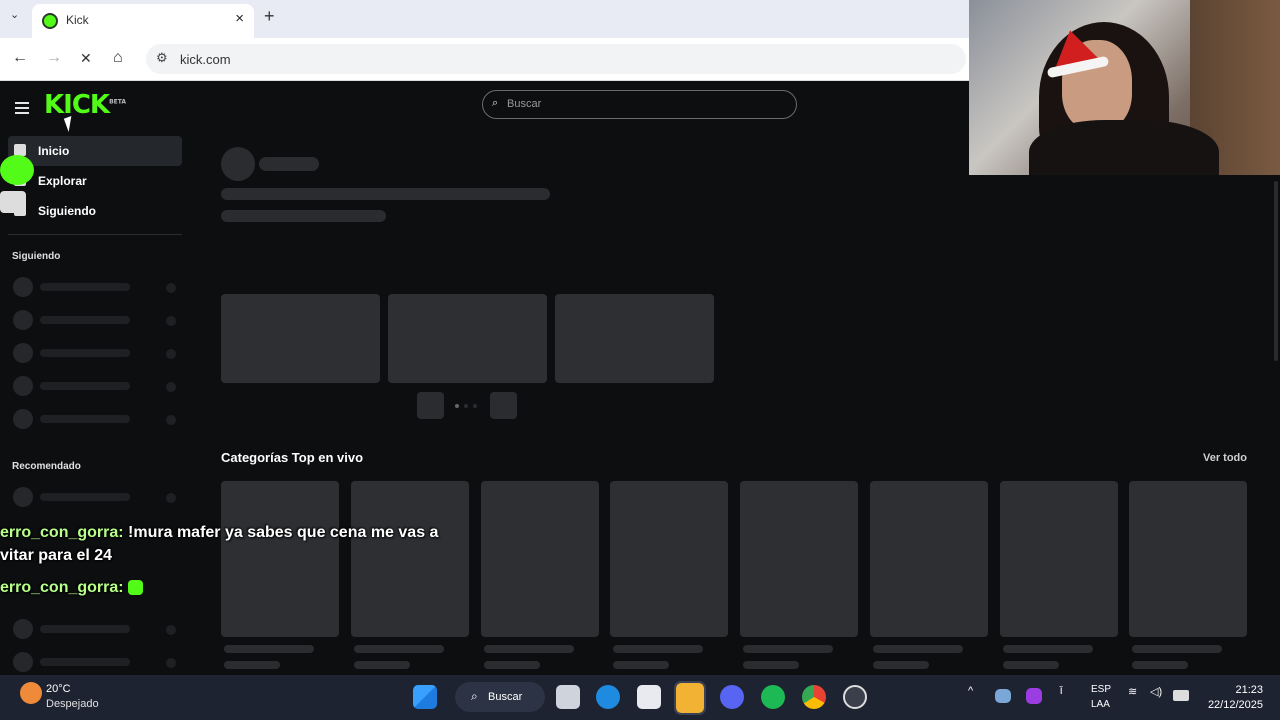  What do you see at coordinates (1132, 691) in the screenshot?
I see `wifi-icon: ≋` at bounding box center [1132, 691].